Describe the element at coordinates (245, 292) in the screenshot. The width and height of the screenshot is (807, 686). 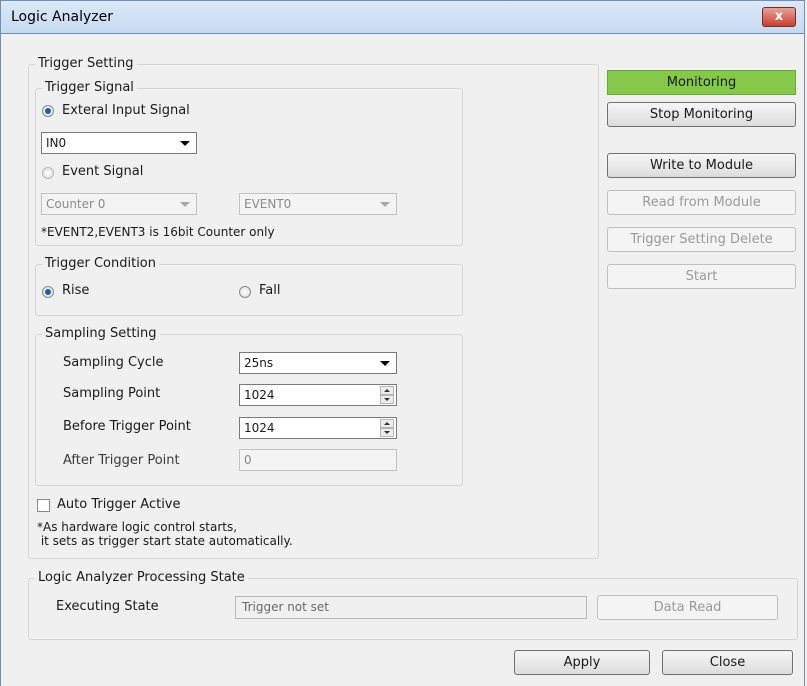
I see `fall-radio` at that location.